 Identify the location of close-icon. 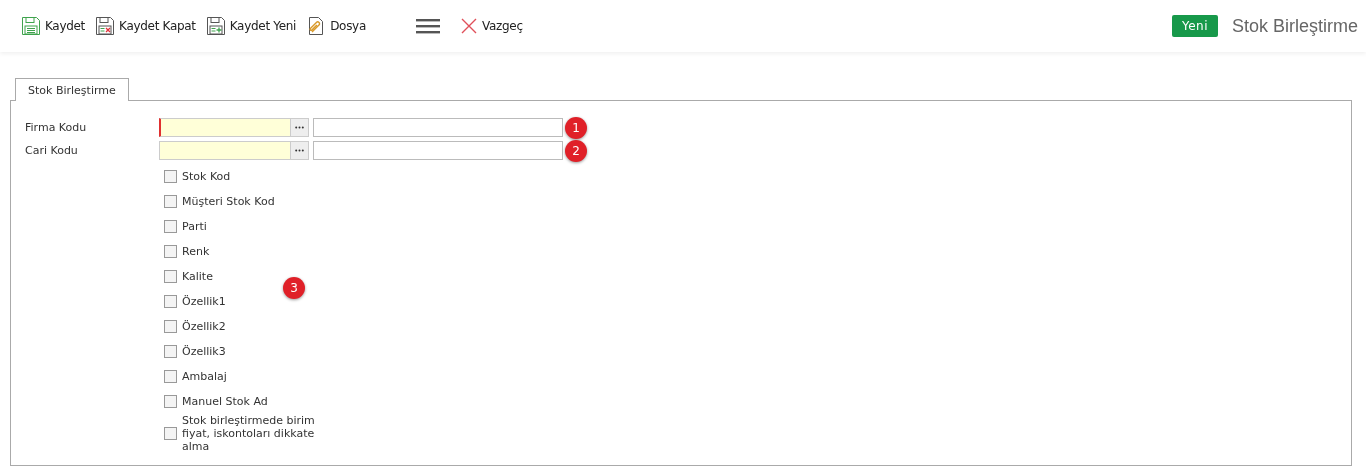
(468, 26).